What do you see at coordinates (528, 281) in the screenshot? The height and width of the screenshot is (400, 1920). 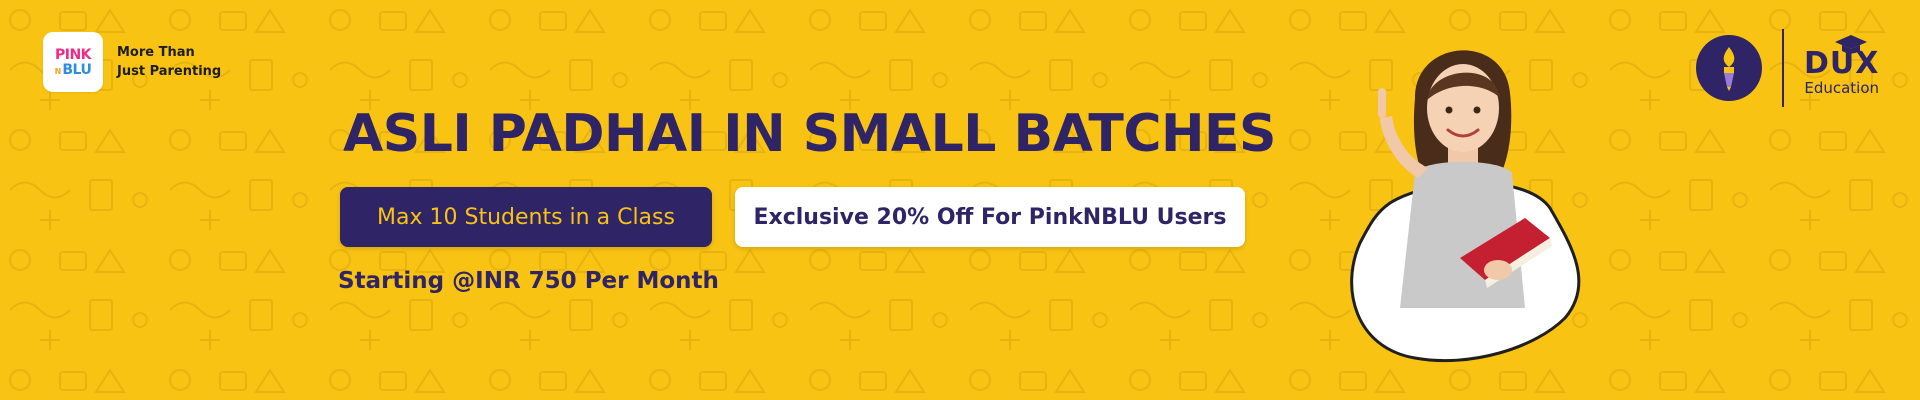 I see `price-line: Starting @INR 750 Per Month` at bounding box center [528, 281].